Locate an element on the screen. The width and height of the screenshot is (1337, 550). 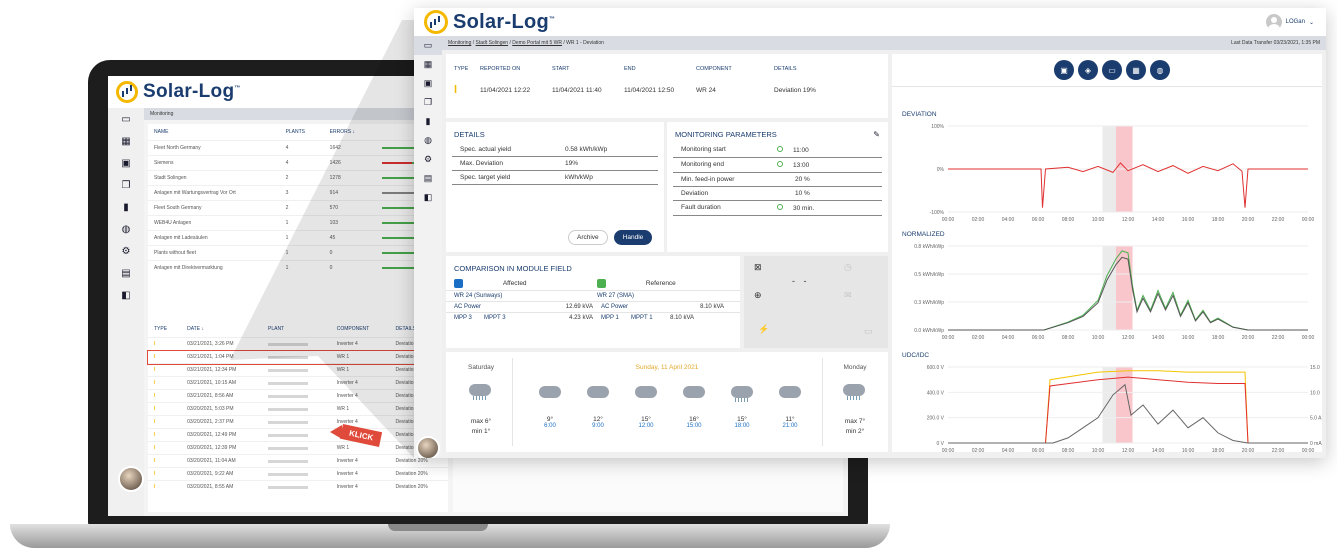
col-date: DATE ↓ is located at coordinates (221, 329).